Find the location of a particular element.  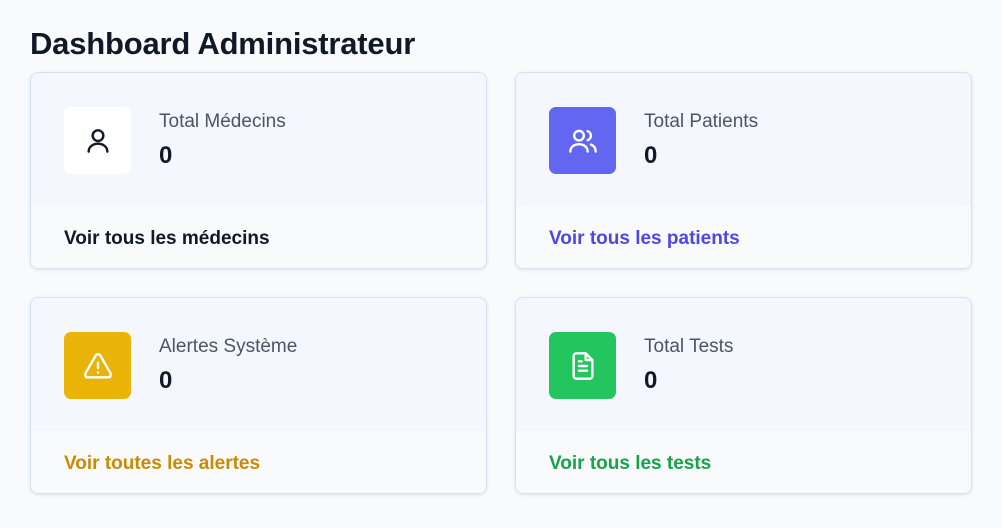

stat-label: Total Médecins is located at coordinates (222, 121).